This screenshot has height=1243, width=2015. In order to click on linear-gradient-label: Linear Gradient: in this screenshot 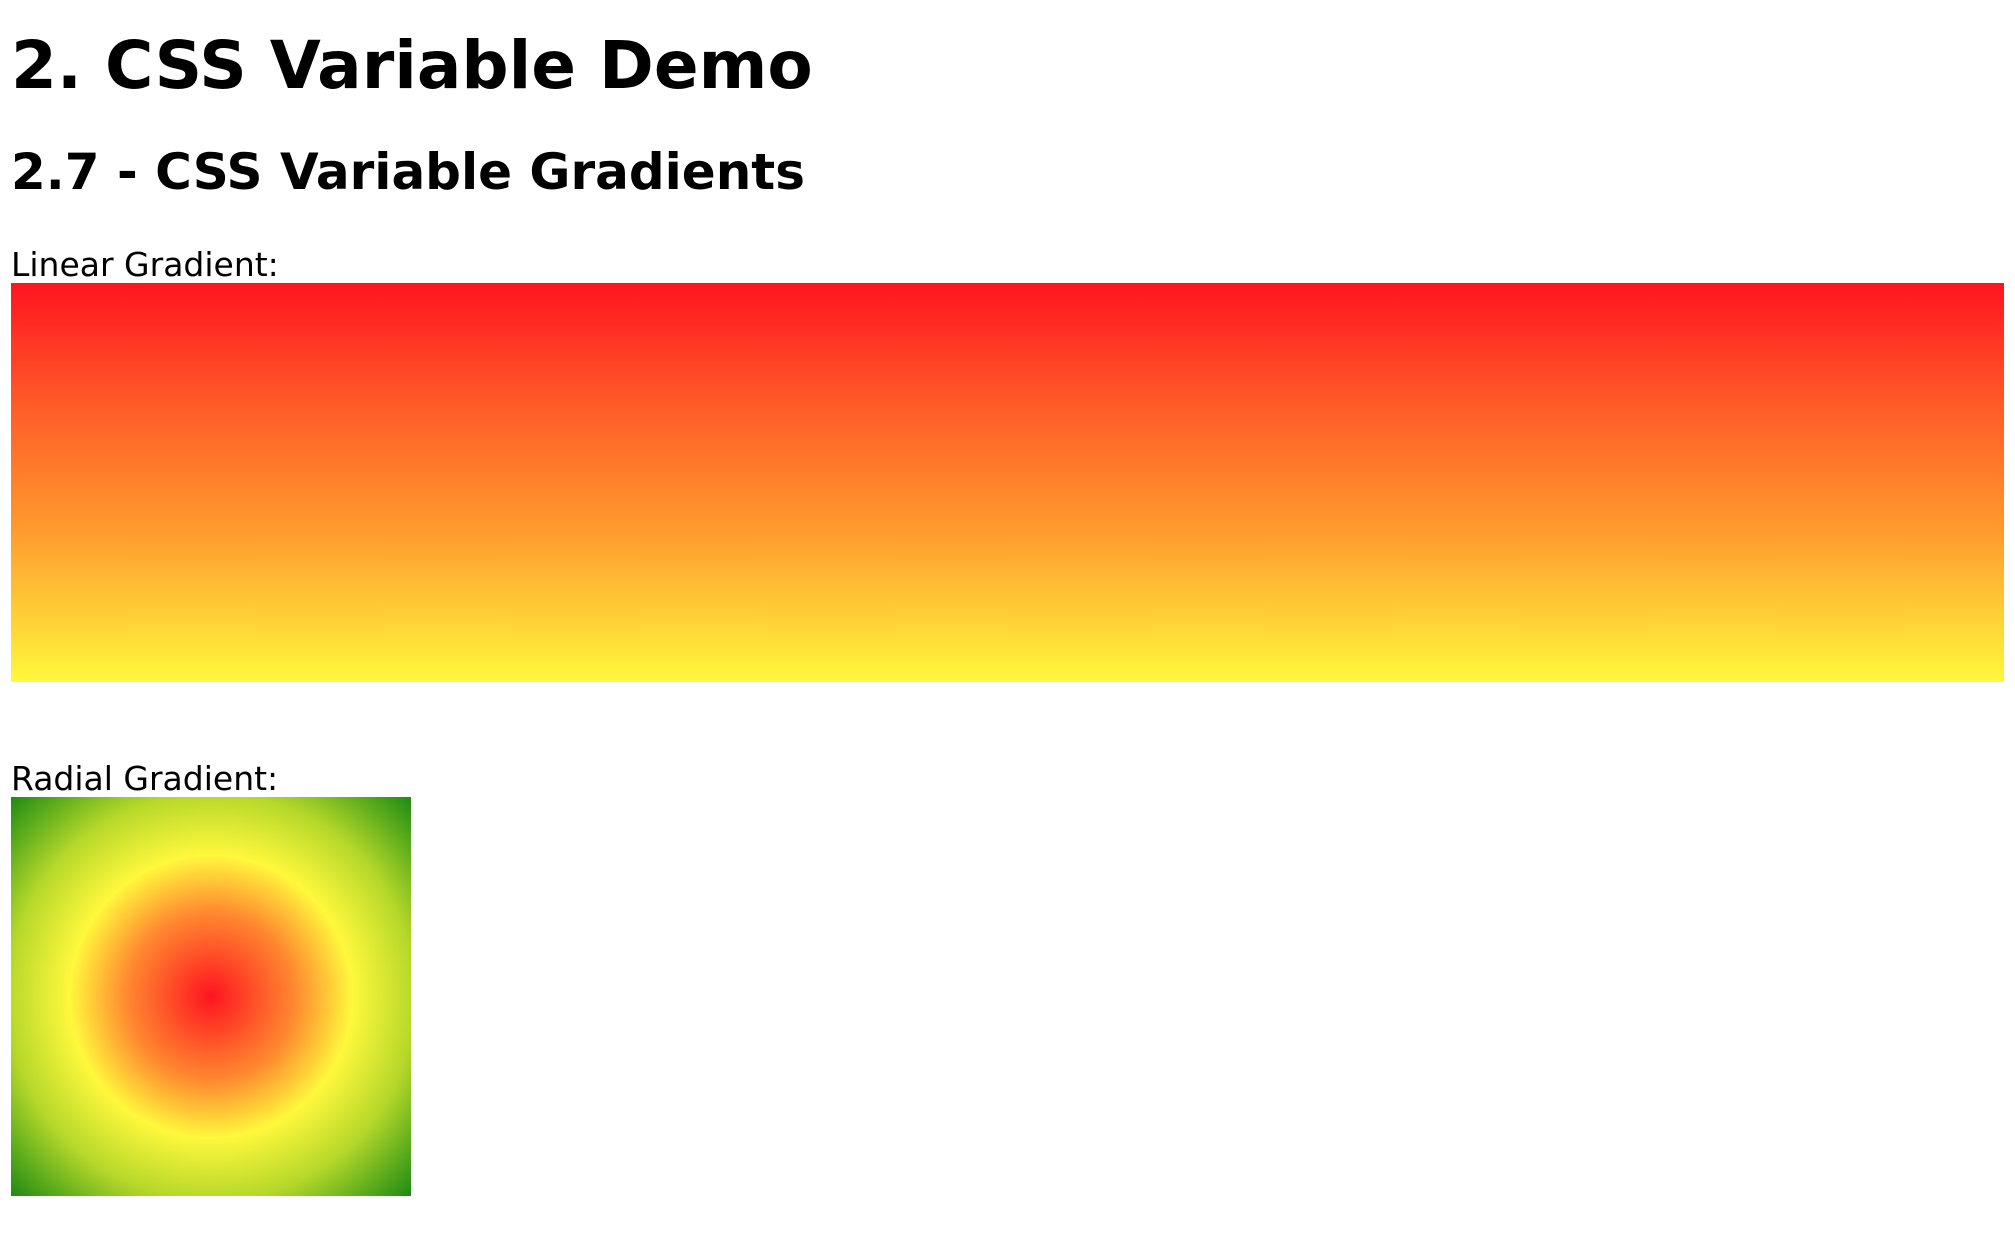, I will do `click(145, 264)`.